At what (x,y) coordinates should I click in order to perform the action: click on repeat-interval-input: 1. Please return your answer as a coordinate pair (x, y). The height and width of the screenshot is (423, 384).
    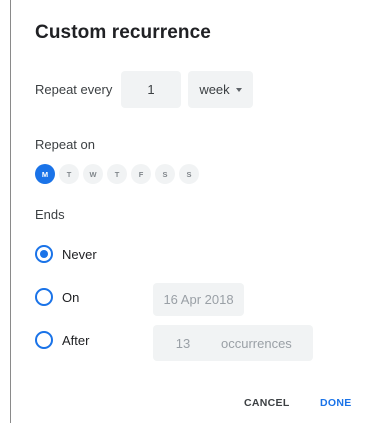
    Looking at the image, I should click on (151, 89).